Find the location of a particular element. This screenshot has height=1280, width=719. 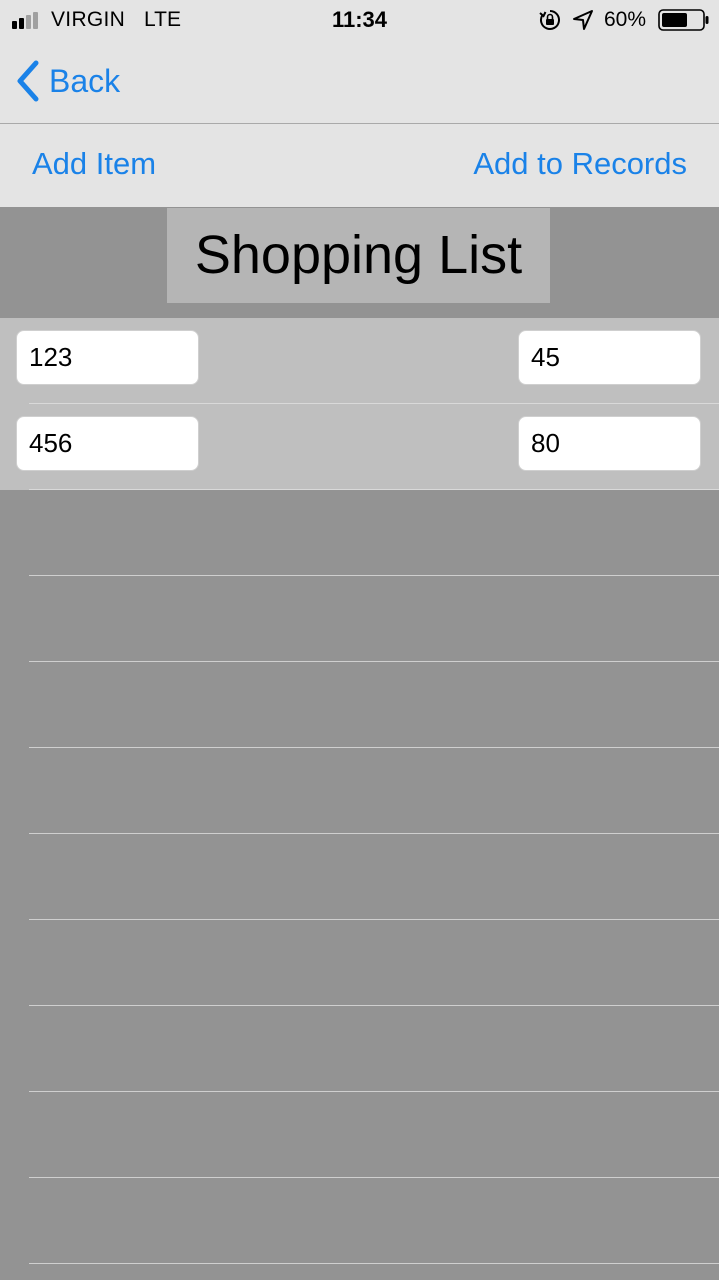

toolbar: Add Item Add to Records is located at coordinates (359, 165).